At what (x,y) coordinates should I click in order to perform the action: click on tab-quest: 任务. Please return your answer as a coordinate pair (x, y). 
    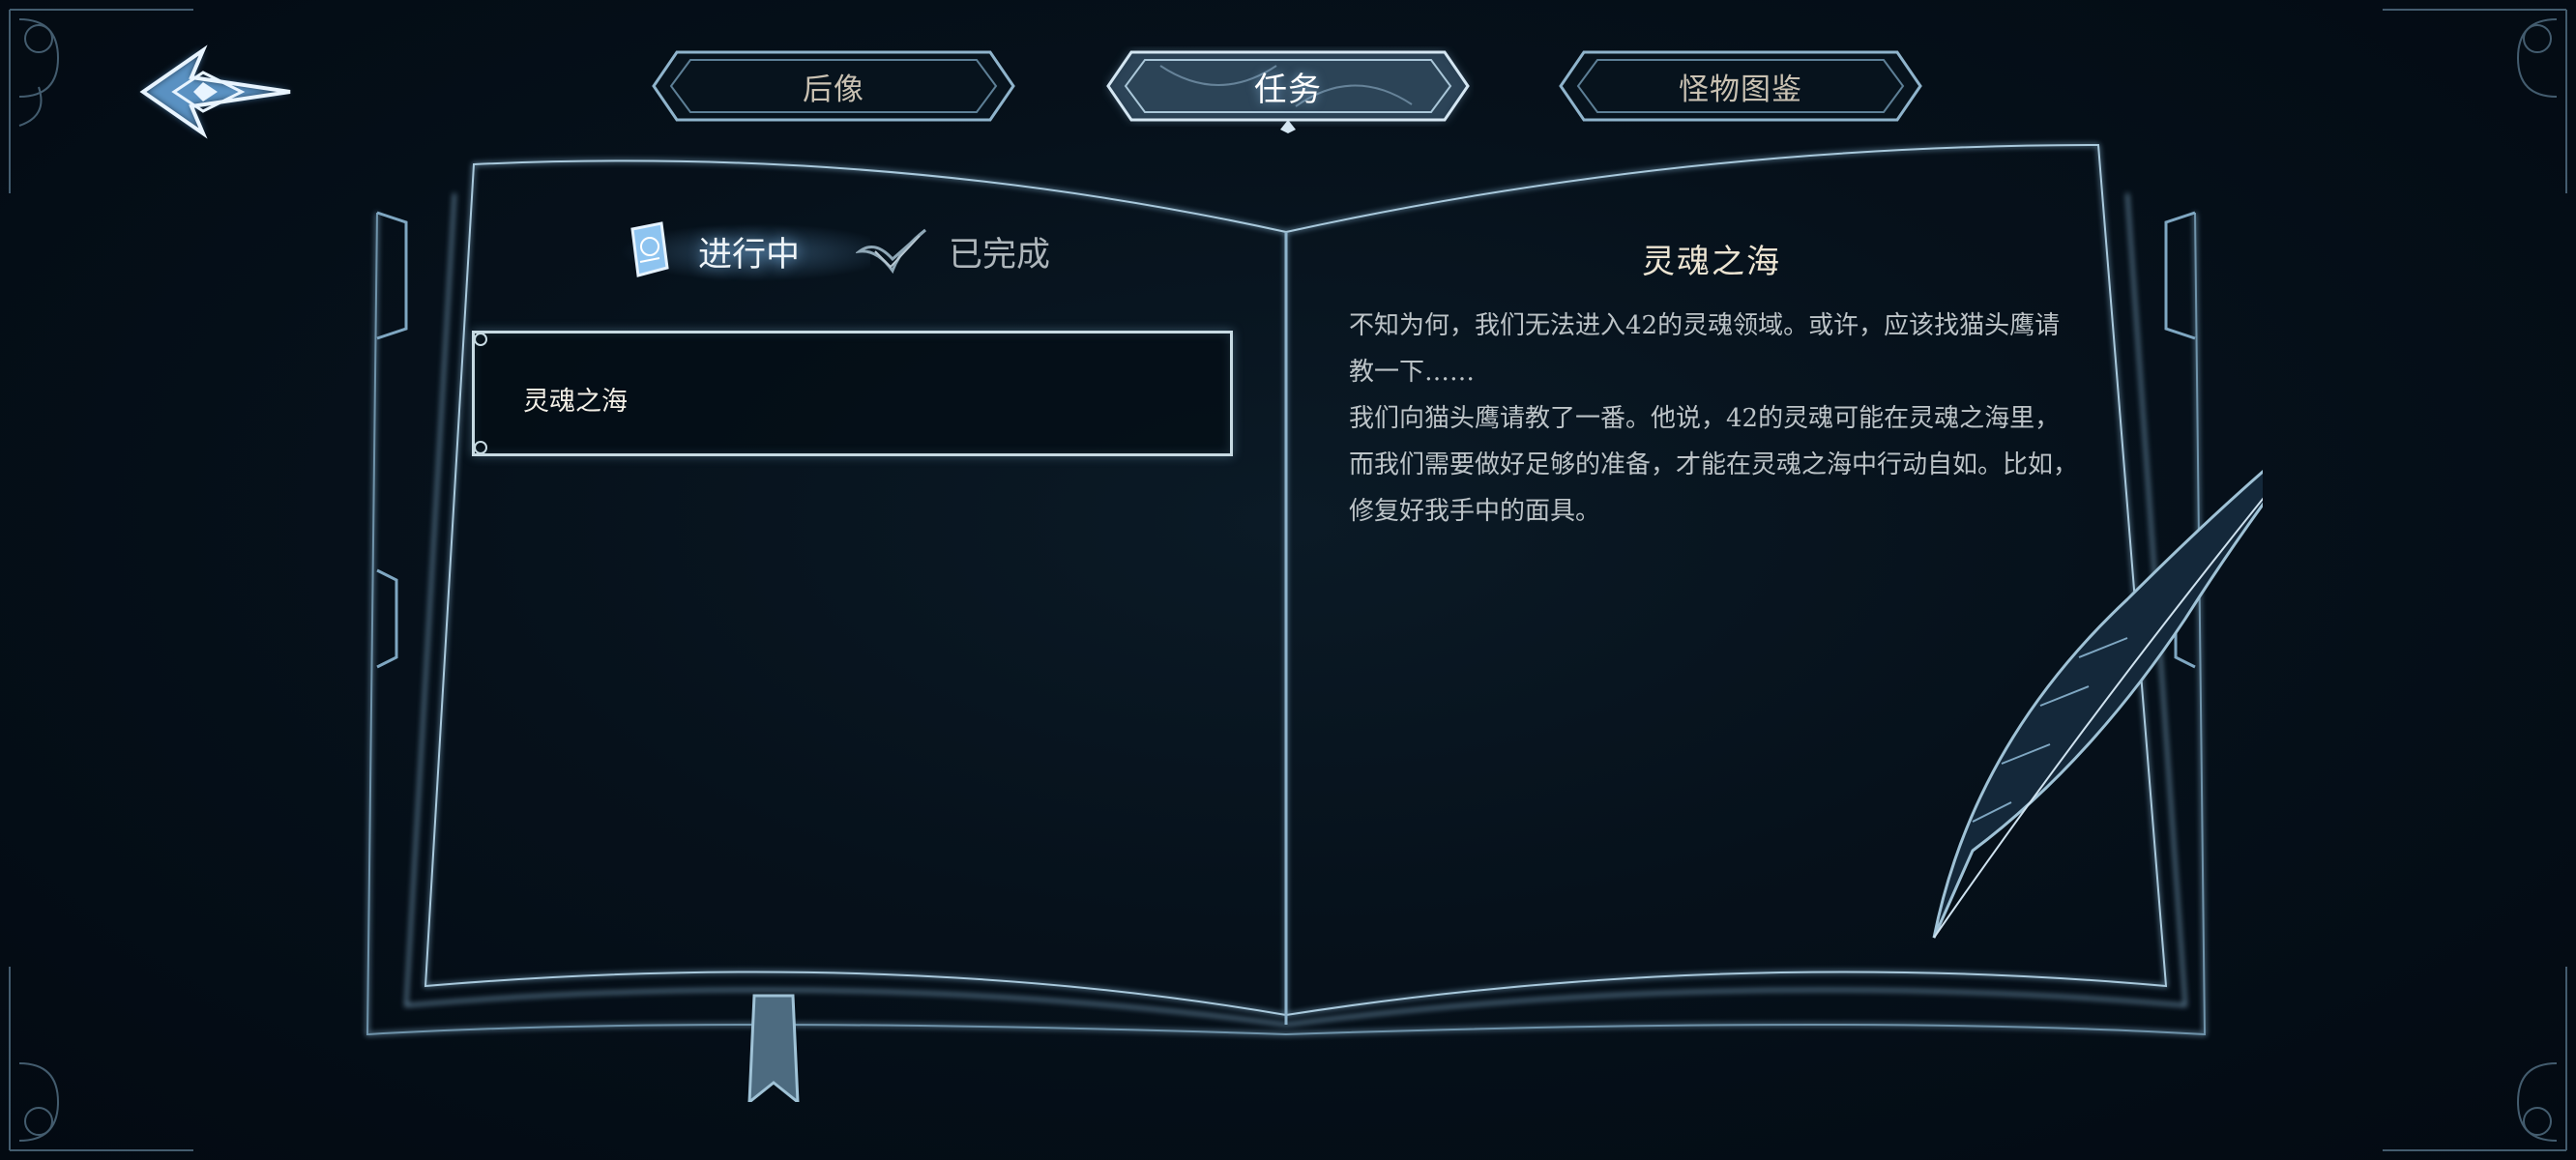
    Looking at the image, I should click on (1288, 89).